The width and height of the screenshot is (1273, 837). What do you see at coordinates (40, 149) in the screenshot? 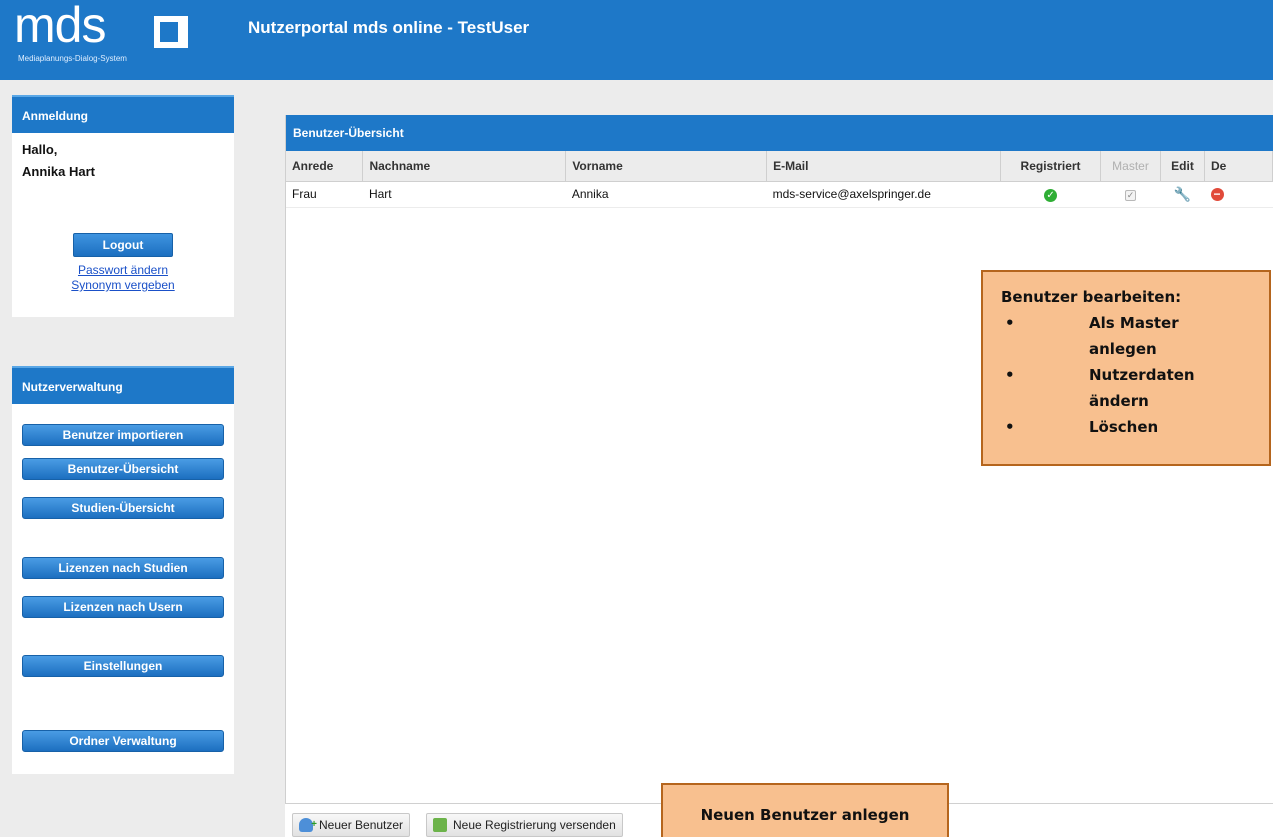
I see `greeting-text: Hallo,` at bounding box center [40, 149].